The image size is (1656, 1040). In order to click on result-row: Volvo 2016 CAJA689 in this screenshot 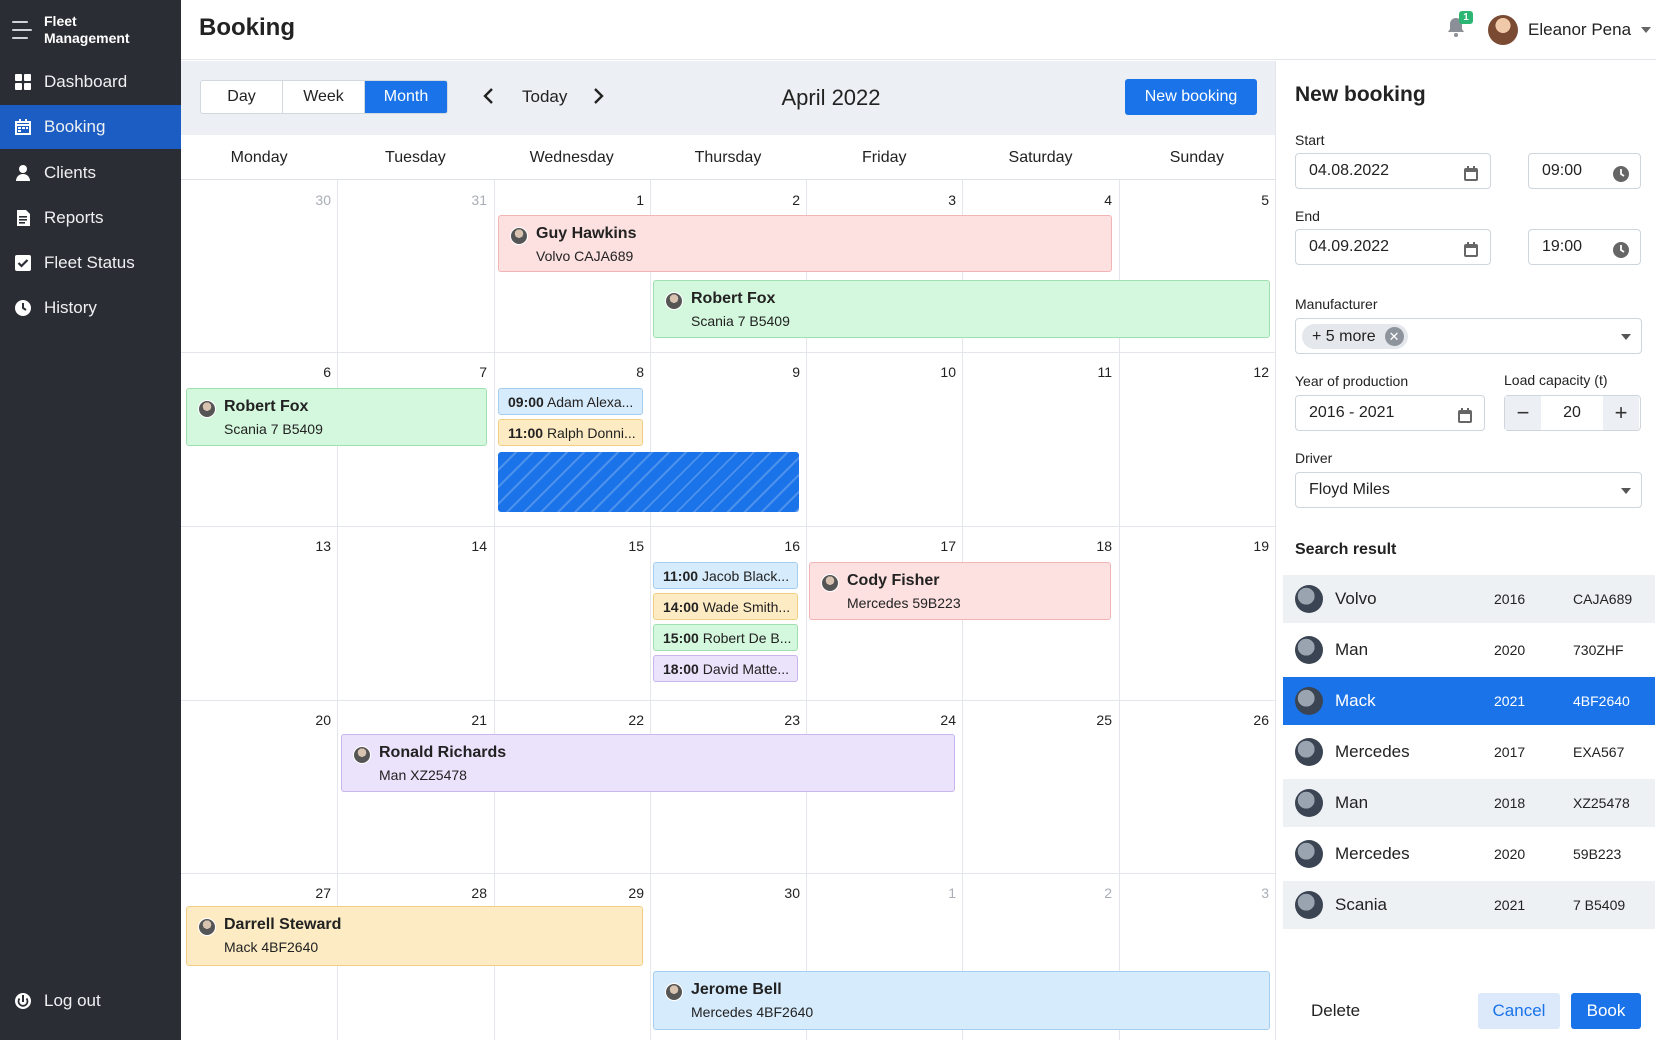, I will do `click(1469, 599)`.